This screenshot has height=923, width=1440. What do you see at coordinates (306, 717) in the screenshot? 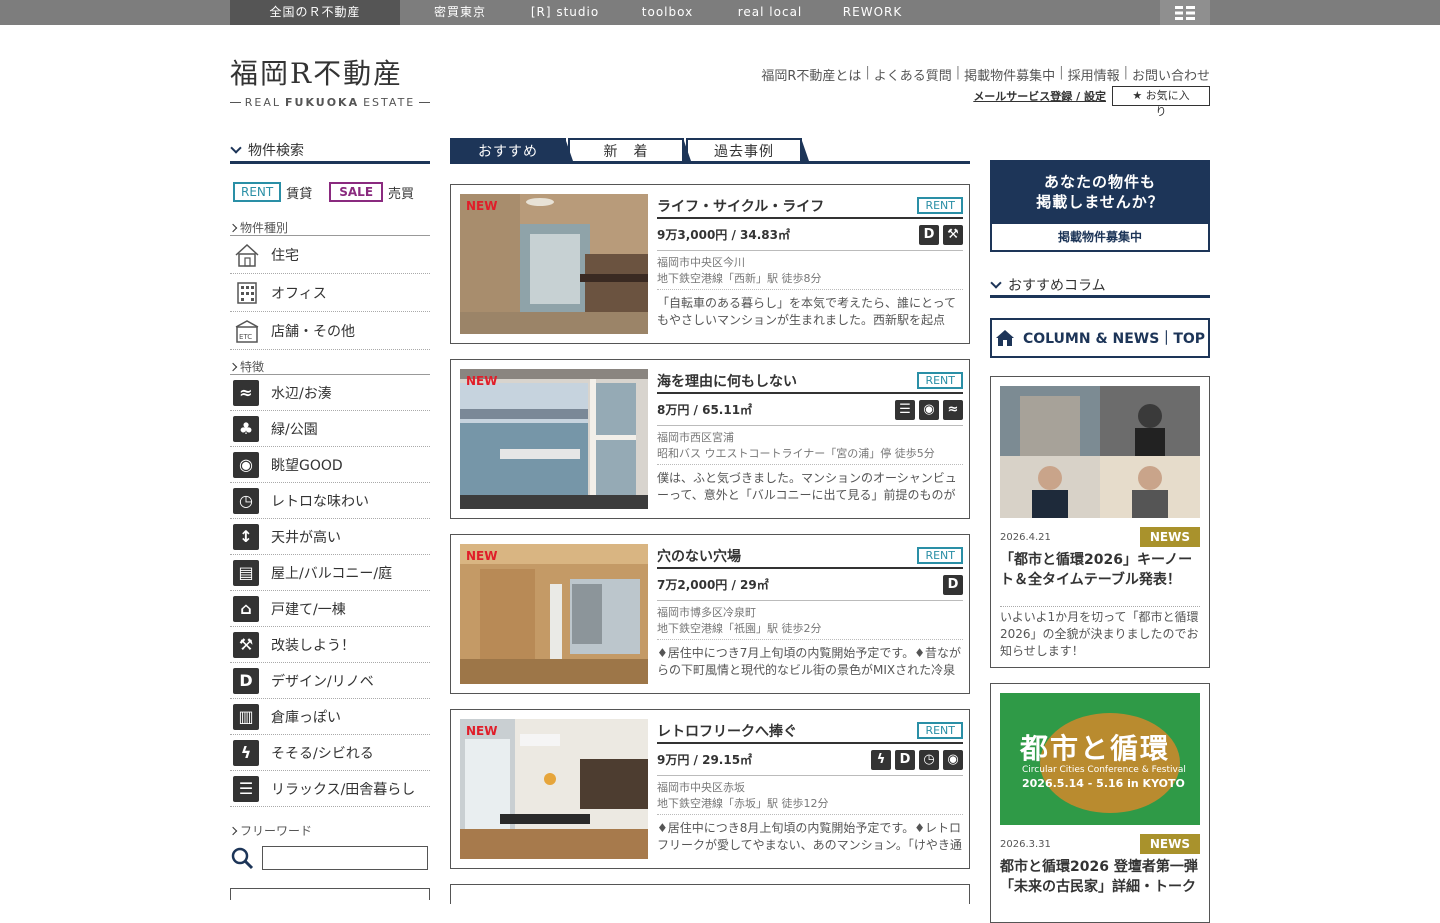
I see `feature-label: 倉庫っぽい` at bounding box center [306, 717].